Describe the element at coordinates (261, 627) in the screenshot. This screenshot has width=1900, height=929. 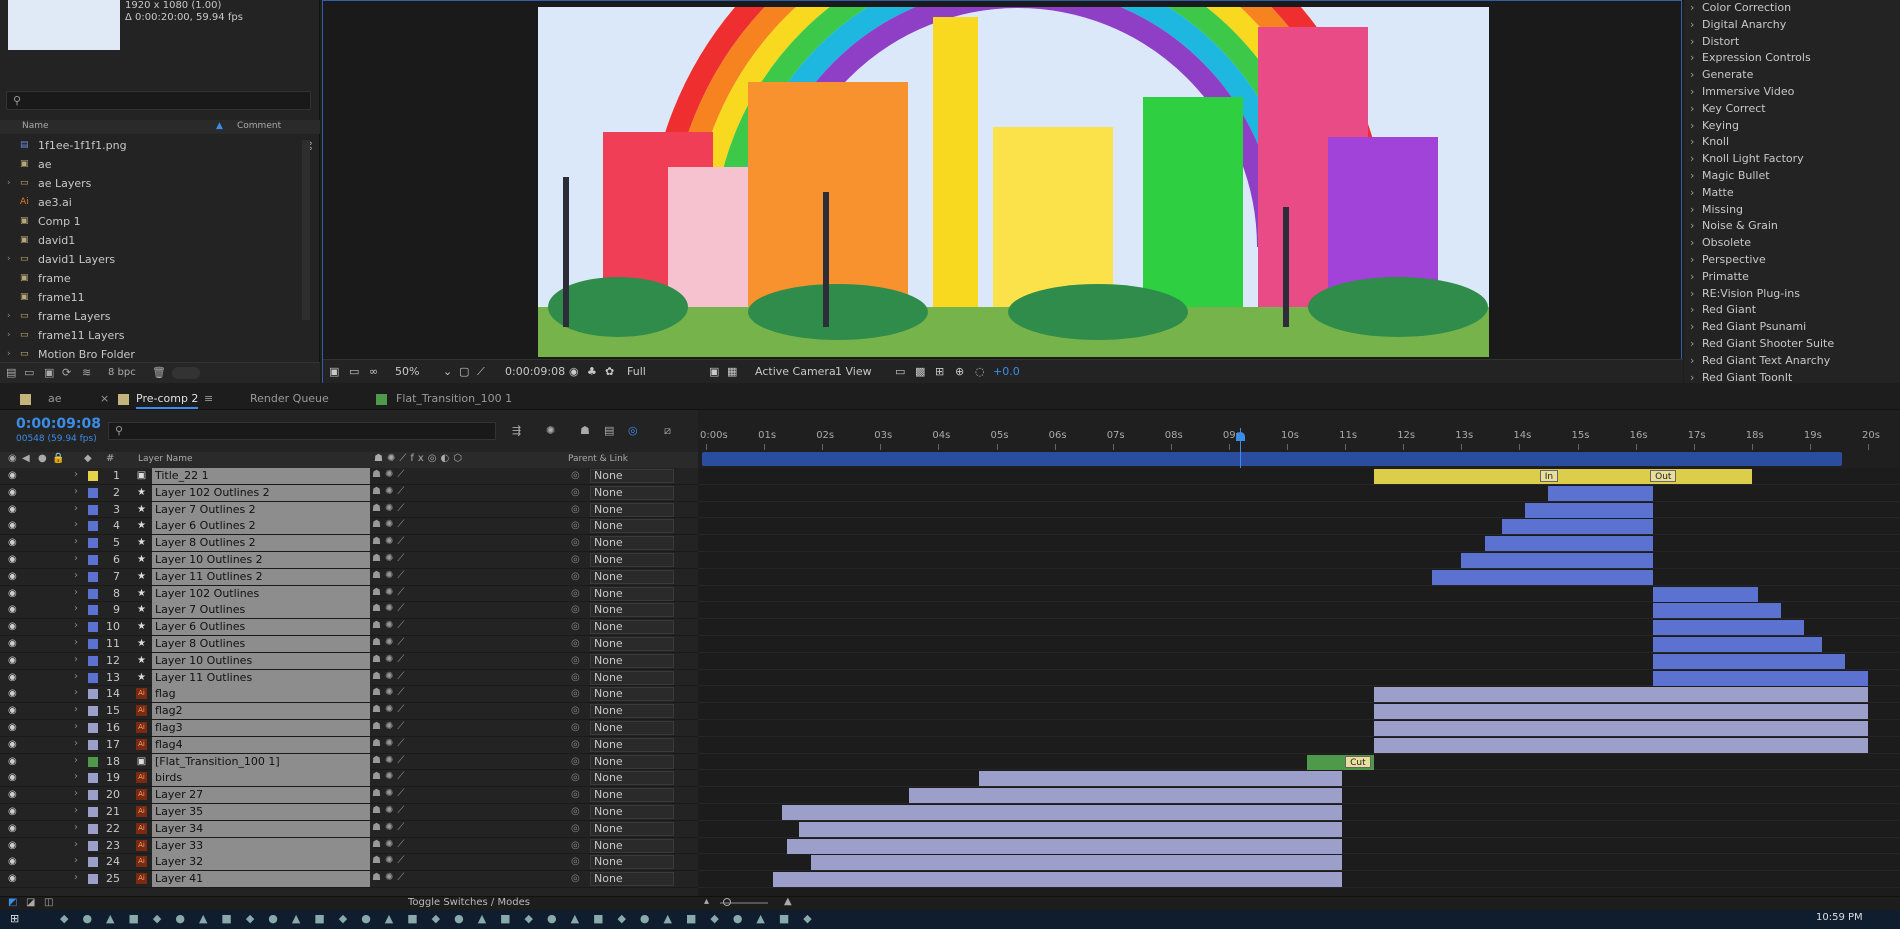
I see `layer-name: Layer 6 Outlines` at that location.